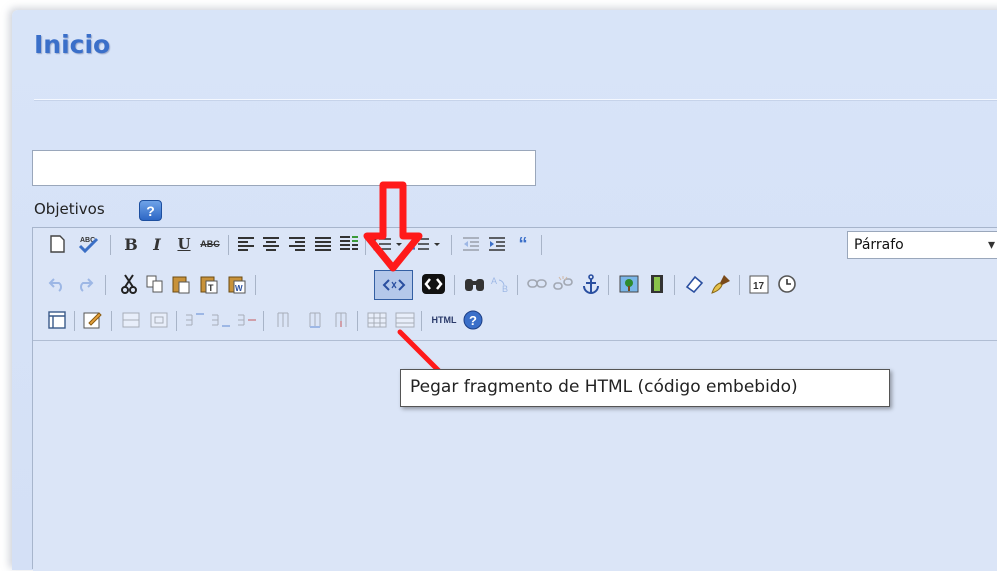 The height and width of the screenshot is (571, 997). I want to click on column-after-icon, so click(315, 320).